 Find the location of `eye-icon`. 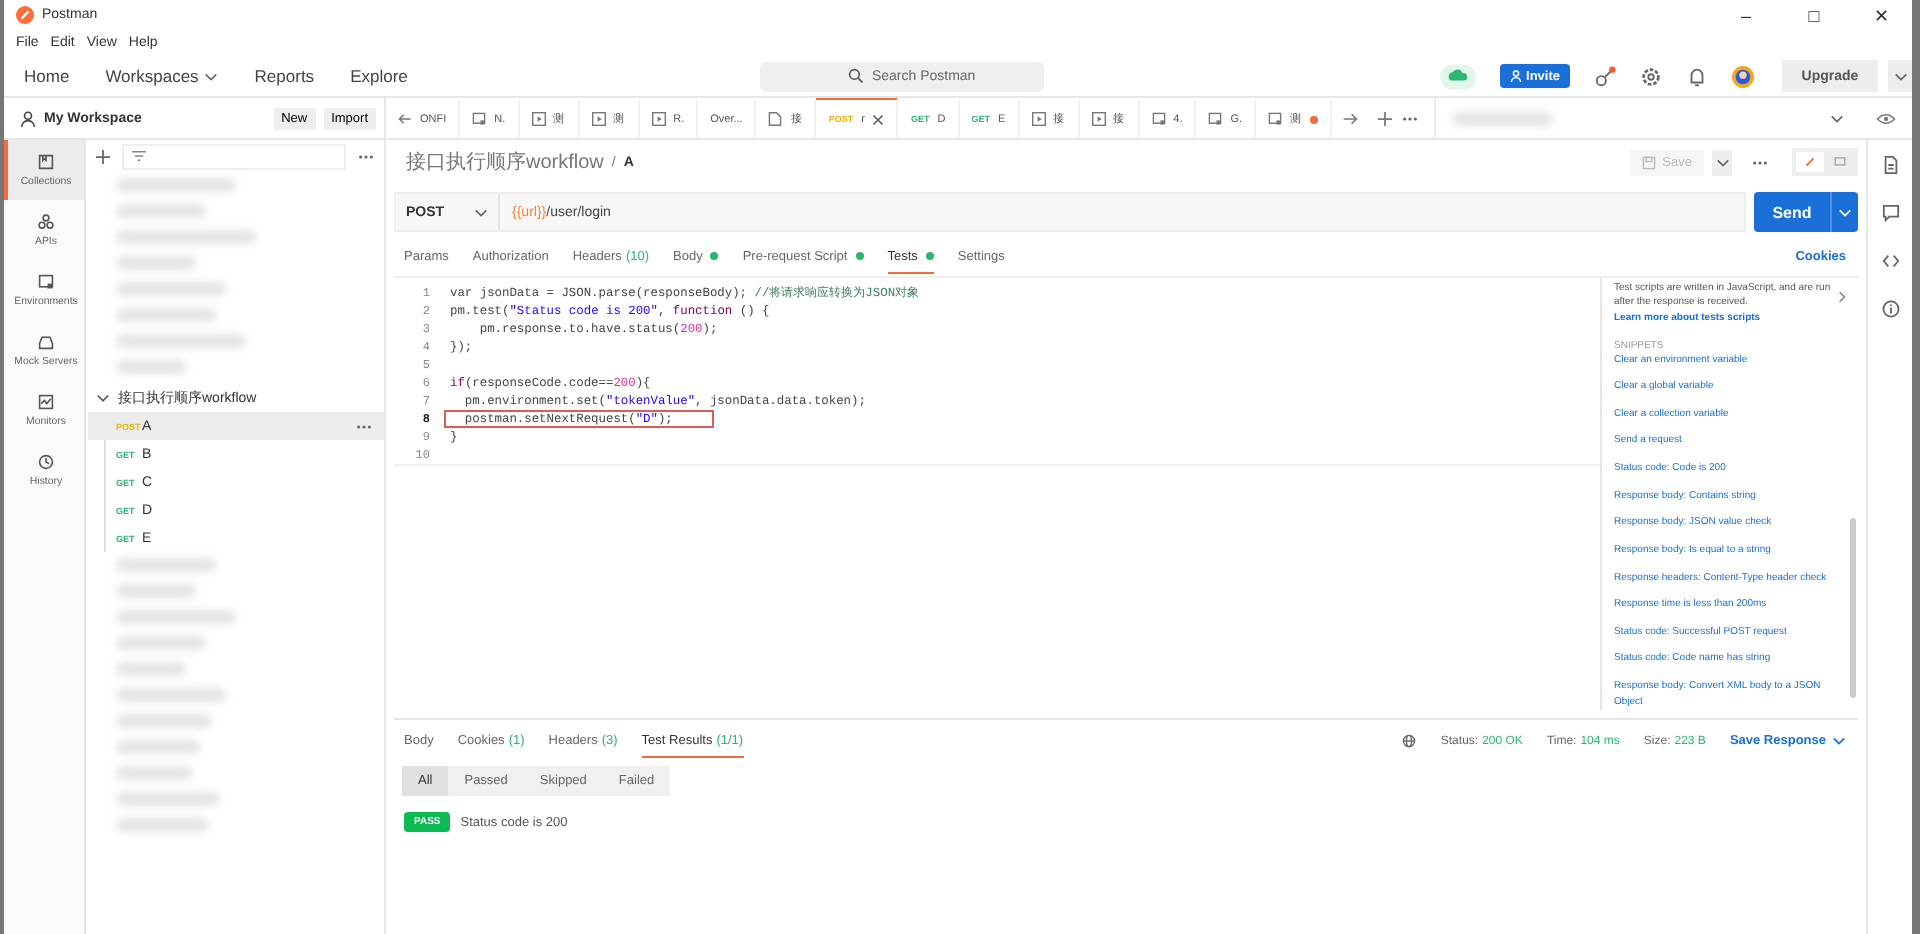

eye-icon is located at coordinates (1886, 118).